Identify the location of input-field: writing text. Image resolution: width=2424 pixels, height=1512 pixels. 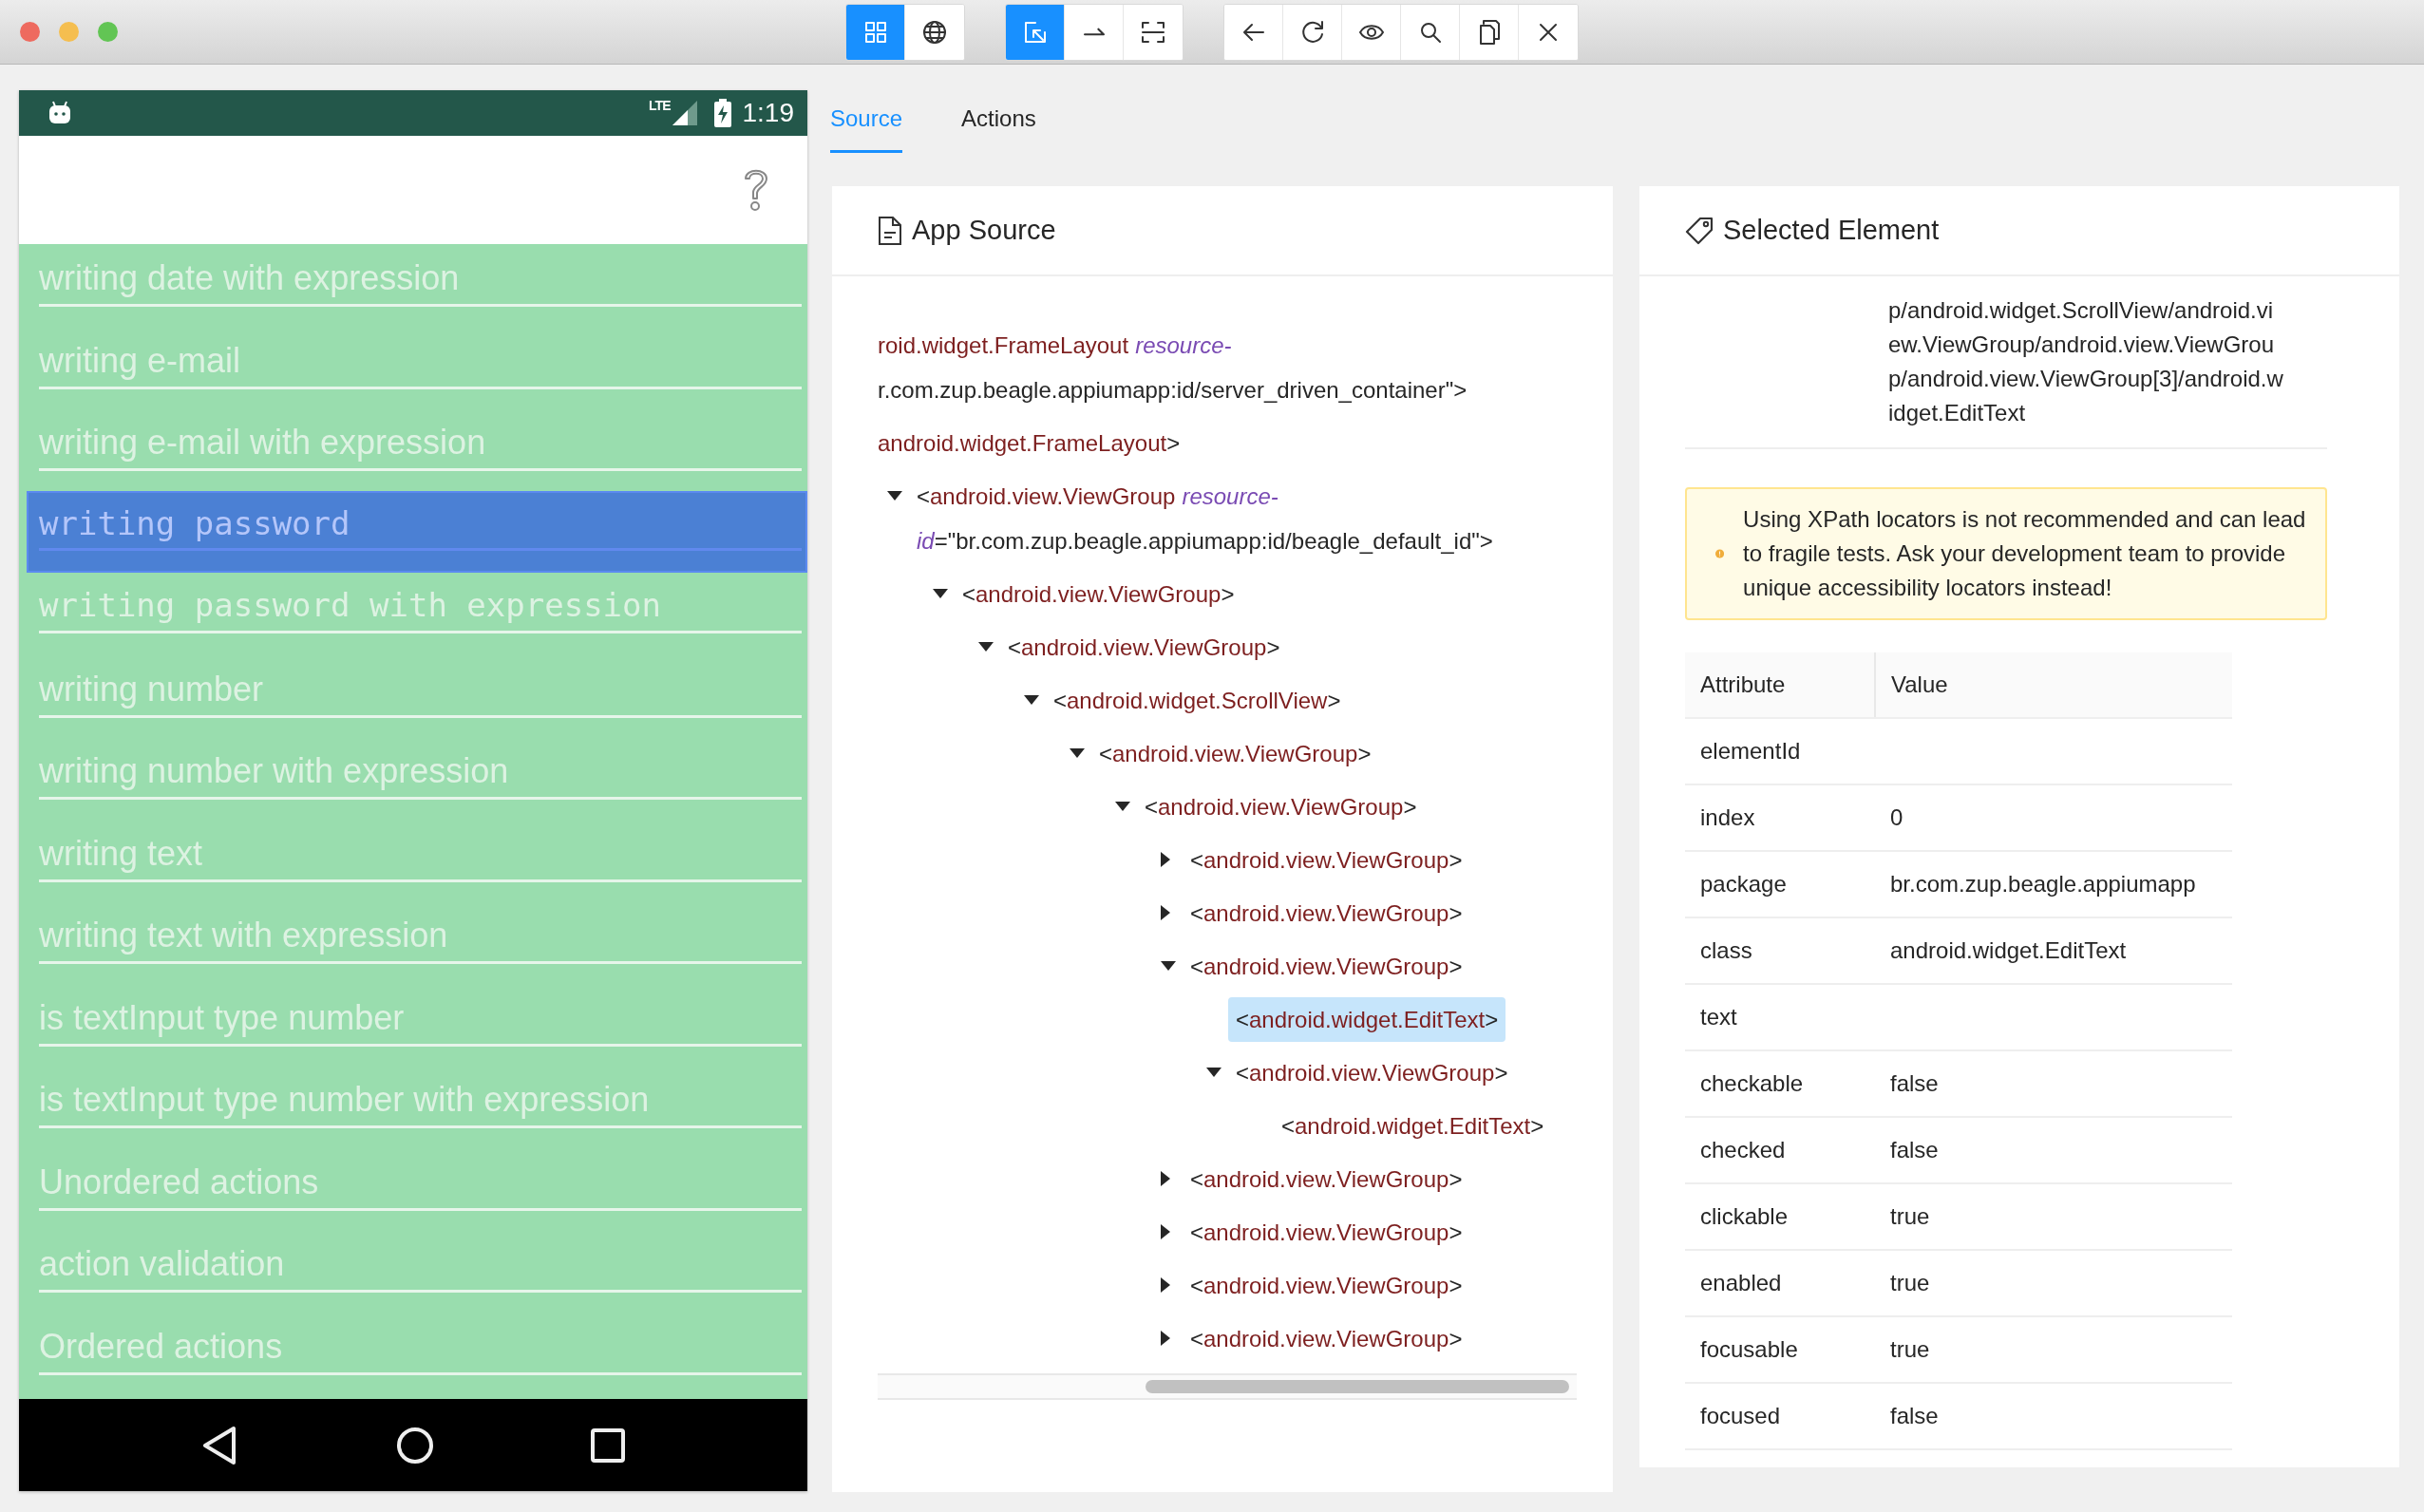
(417, 860).